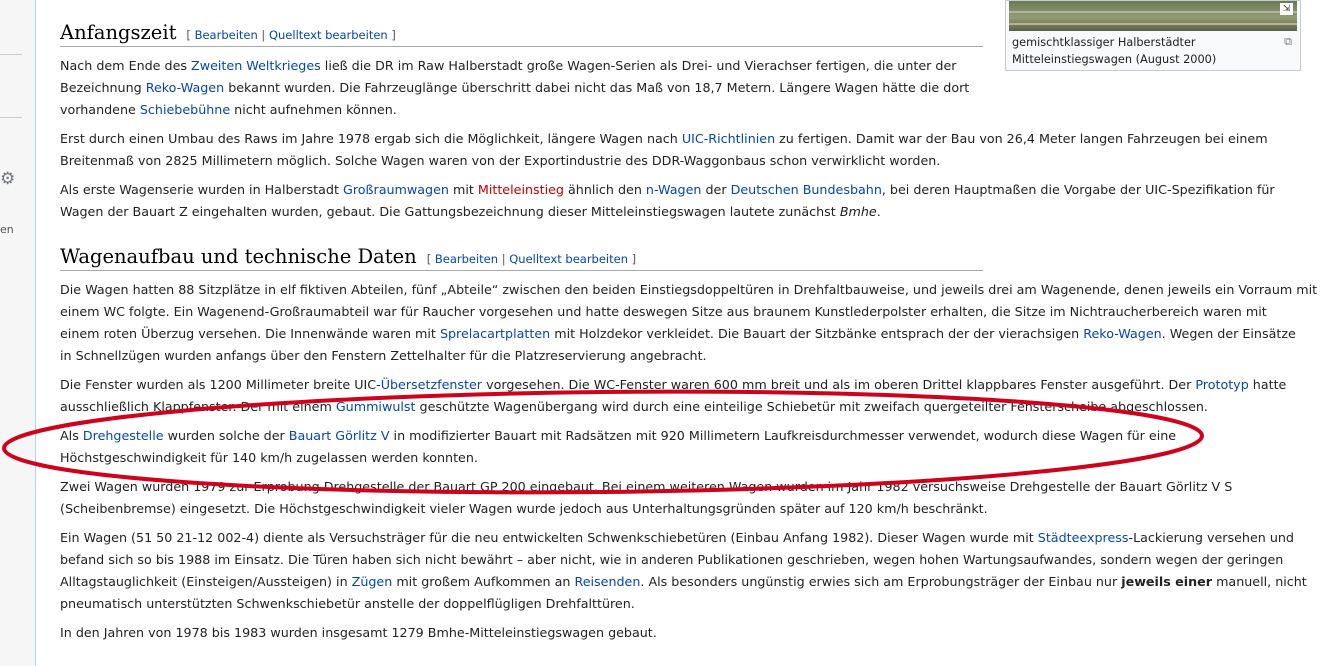  What do you see at coordinates (256, 65) in the screenshot?
I see `link-zweiter-weltkrieg: Zweiten Weltkrieges` at bounding box center [256, 65].